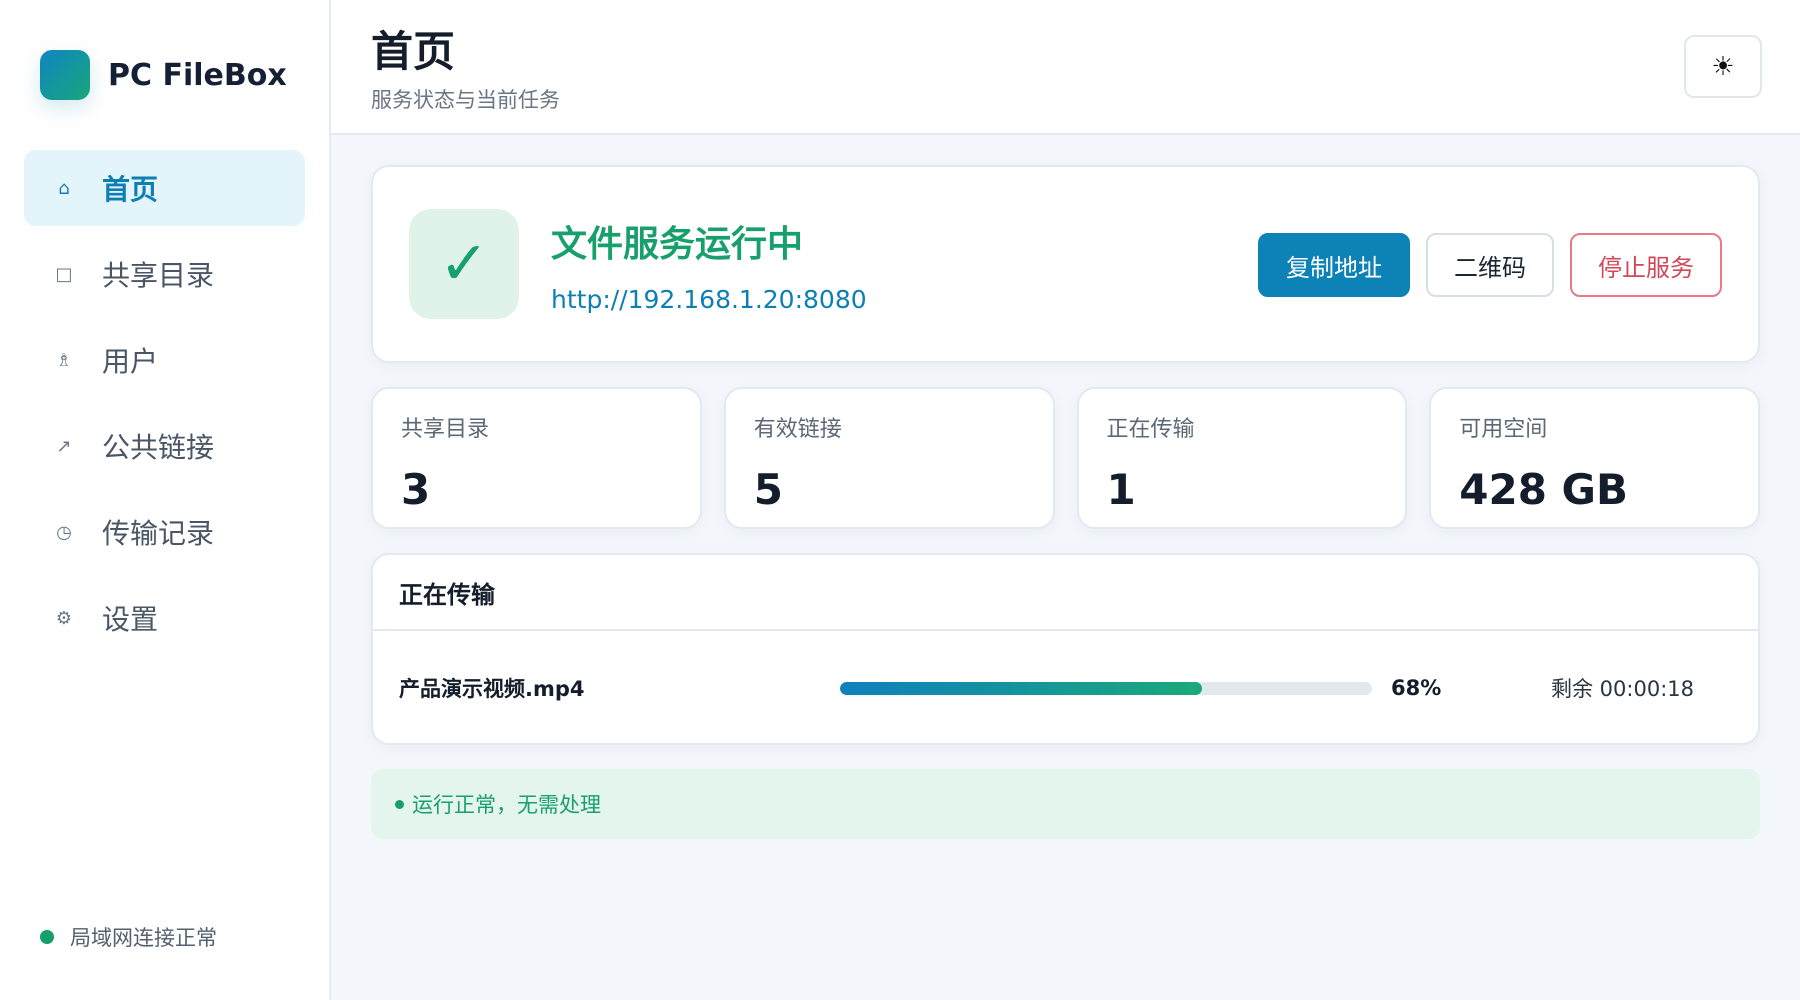  I want to click on sidebar-item-transfer-history: ◷ 传输记录, so click(164, 532).